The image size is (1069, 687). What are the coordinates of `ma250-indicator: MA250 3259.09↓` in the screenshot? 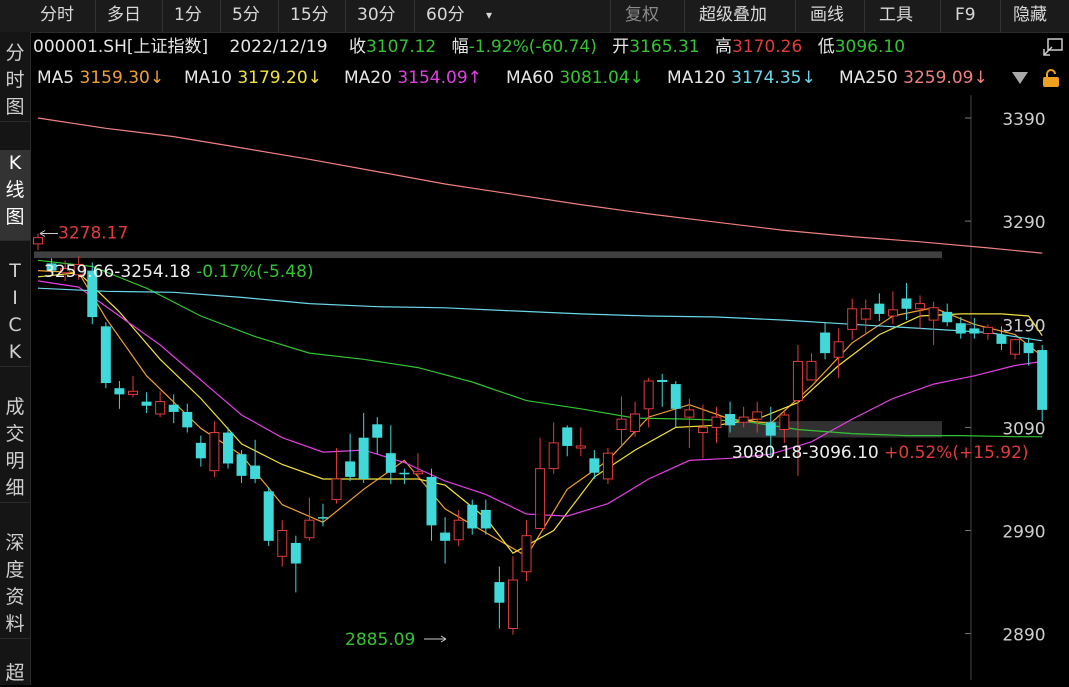 It's located at (913, 78).